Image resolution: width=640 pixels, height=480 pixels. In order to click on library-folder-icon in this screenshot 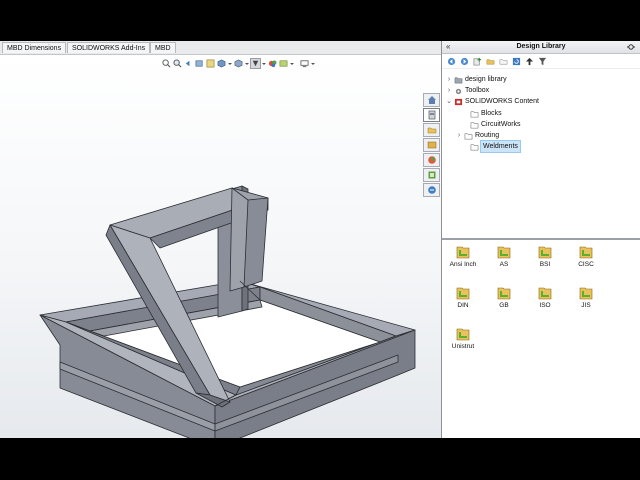, I will do `click(458, 80)`.